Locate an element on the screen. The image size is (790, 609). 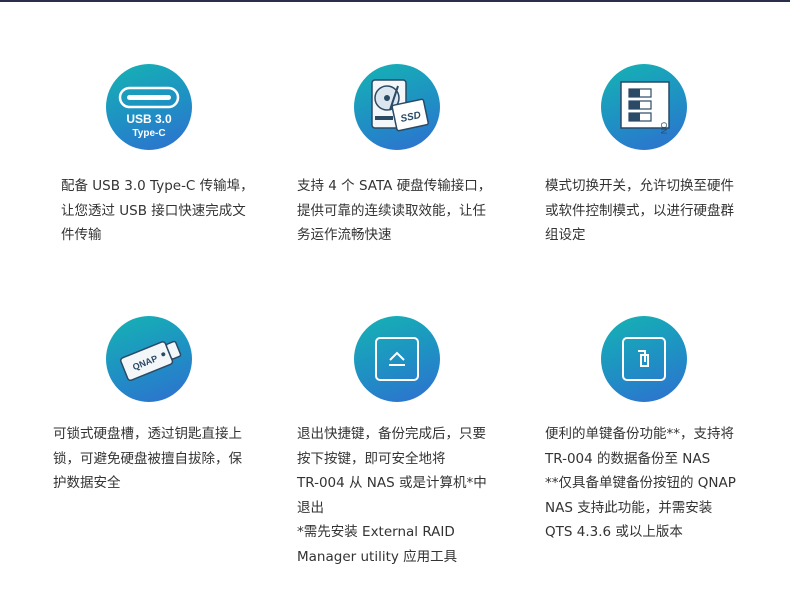
description-line: QTS 4.3.6 或以上版本 is located at coordinates (614, 532).